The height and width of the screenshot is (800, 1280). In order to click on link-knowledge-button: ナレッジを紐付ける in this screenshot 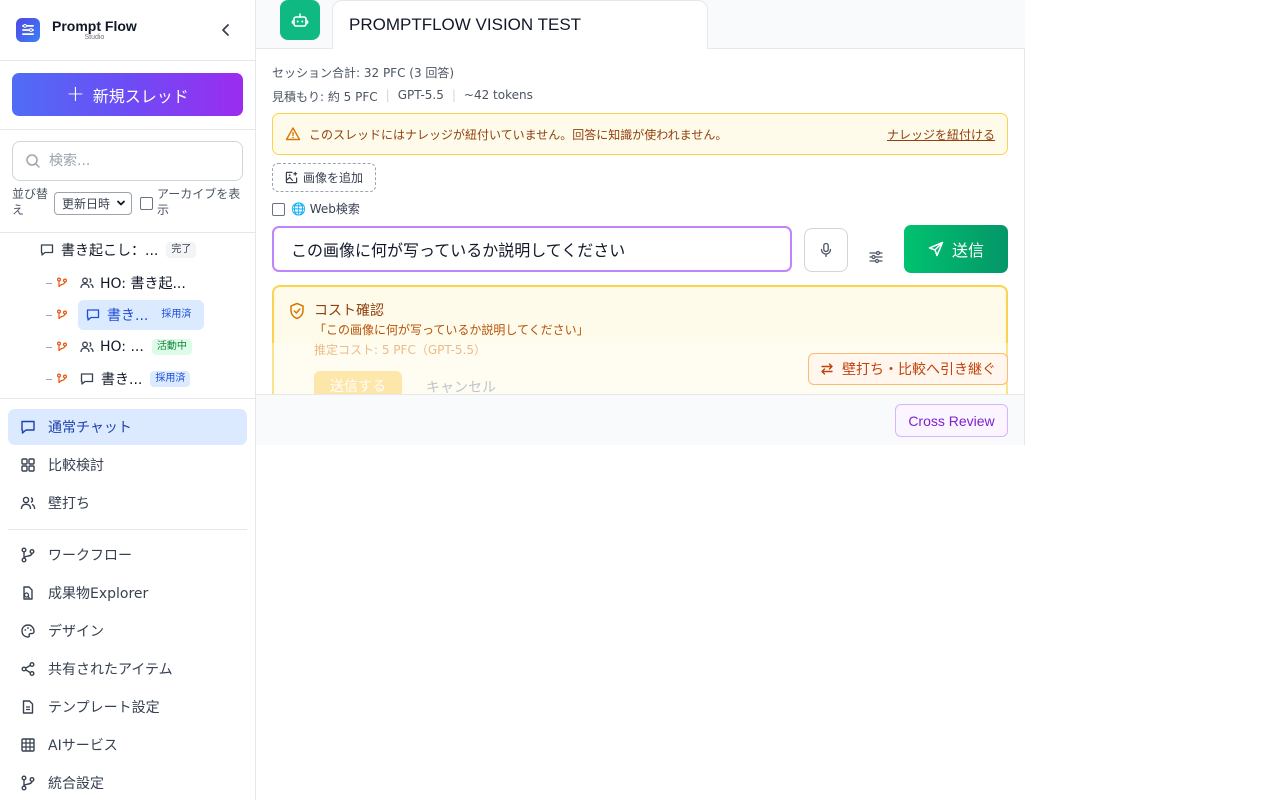, I will do `click(941, 134)`.